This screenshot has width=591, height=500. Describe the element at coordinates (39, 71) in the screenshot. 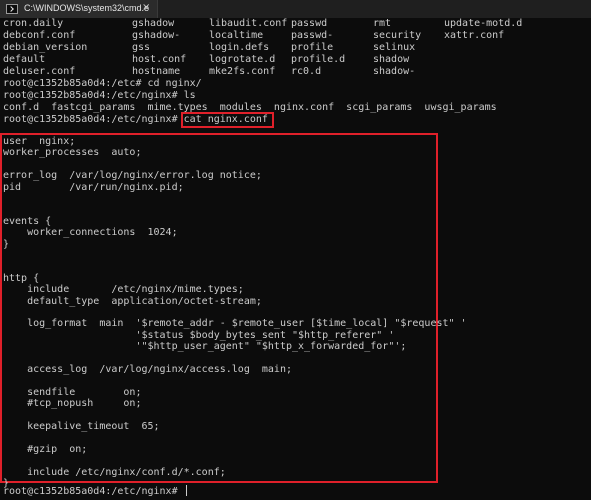

I see `listing-entry: deluser.conf` at that location.